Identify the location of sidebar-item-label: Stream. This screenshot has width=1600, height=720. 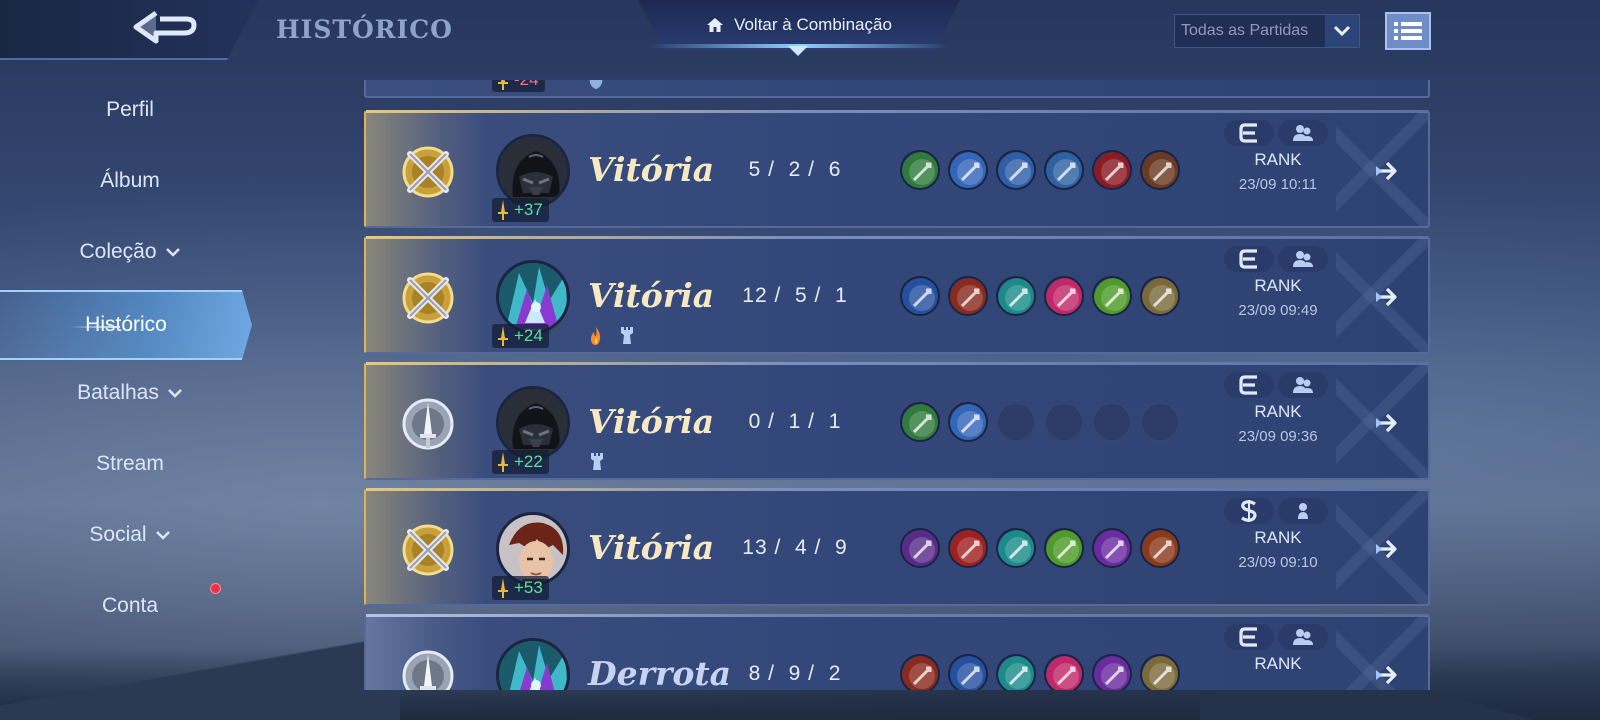
(130, 463).